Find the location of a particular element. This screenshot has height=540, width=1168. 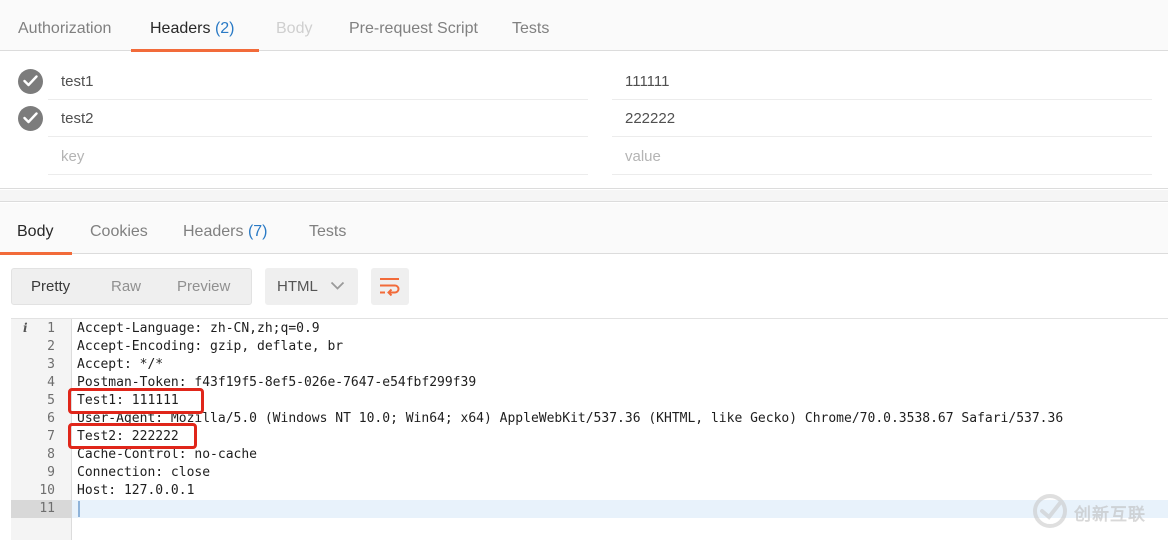

header-value-field: 111111 is located at coordinates (882, 81).